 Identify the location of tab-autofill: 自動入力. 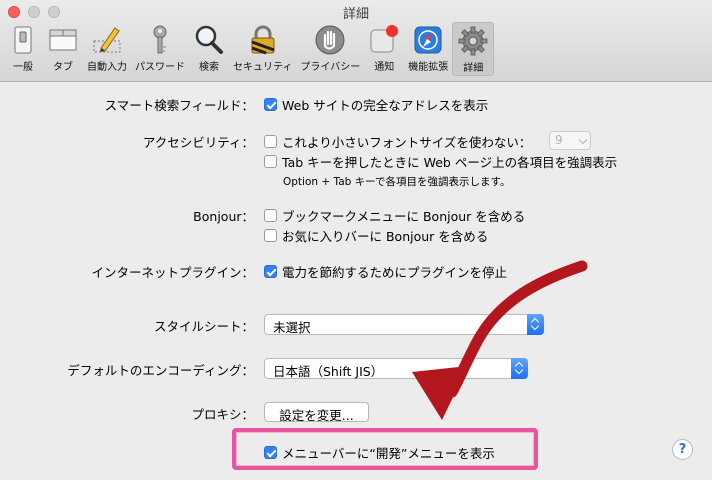
(107, 49).